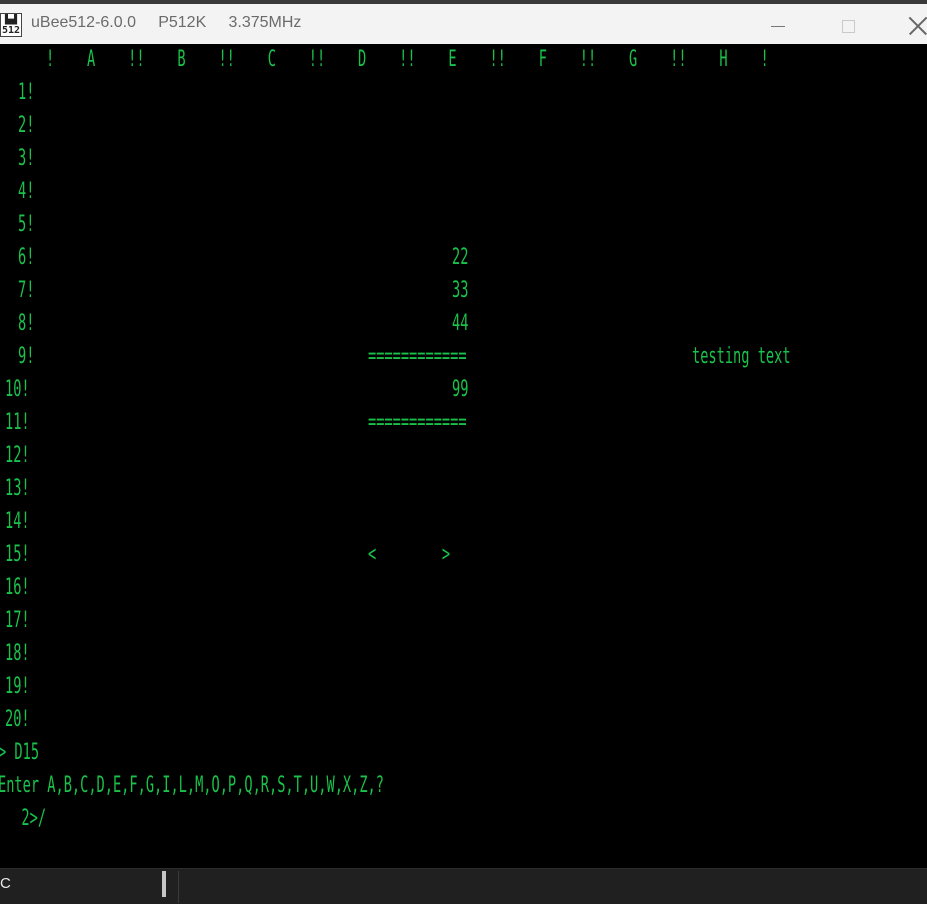 This screenshot has width=927, height=904. What do you see at coordinates (17, 455) in the screenshot?
I see `row-label: 12!` at bounding box center [17, 455].